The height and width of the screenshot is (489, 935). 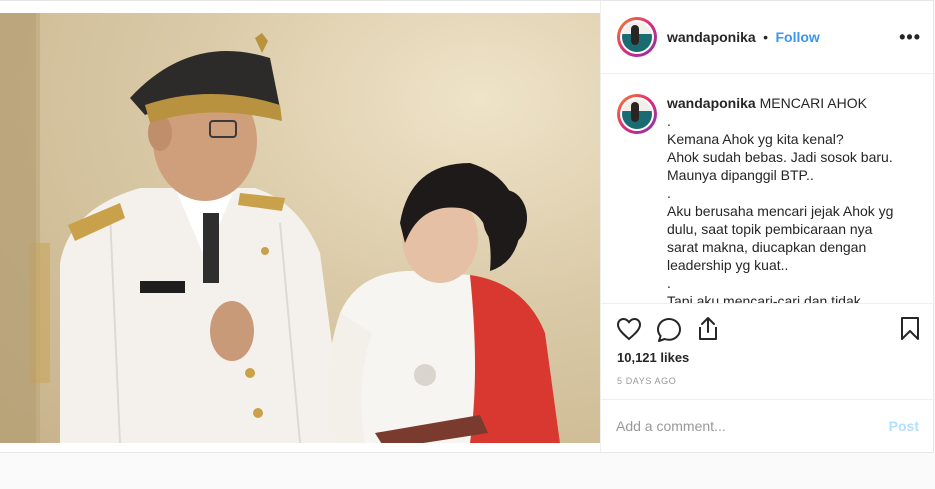 What do you see at coordinates (741, 426) in the screenshot?
I see `comment-input` at bounding box center [741, 426].